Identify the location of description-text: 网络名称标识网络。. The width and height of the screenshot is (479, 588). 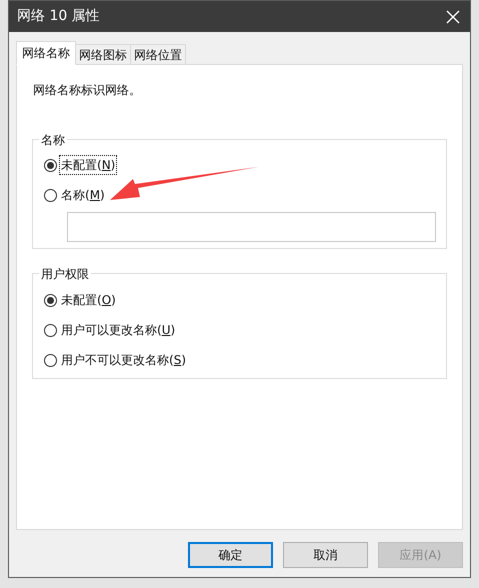
(87, 90).